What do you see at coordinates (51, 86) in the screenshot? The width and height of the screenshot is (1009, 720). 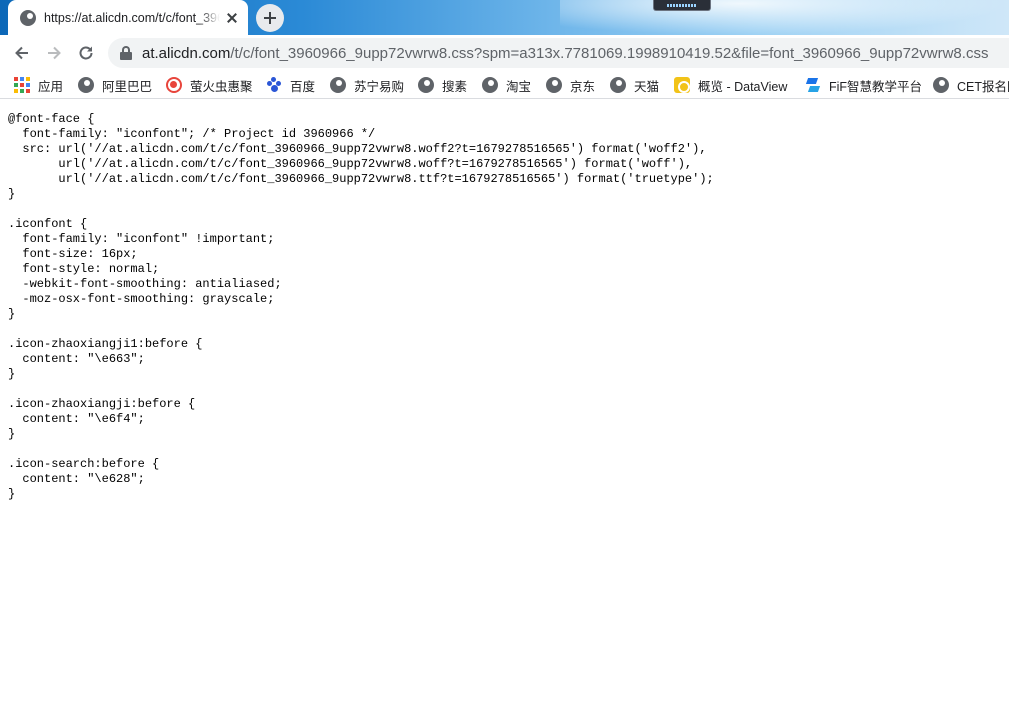 I see `bookmark-label: 应用` at bounding box center [51, 86].